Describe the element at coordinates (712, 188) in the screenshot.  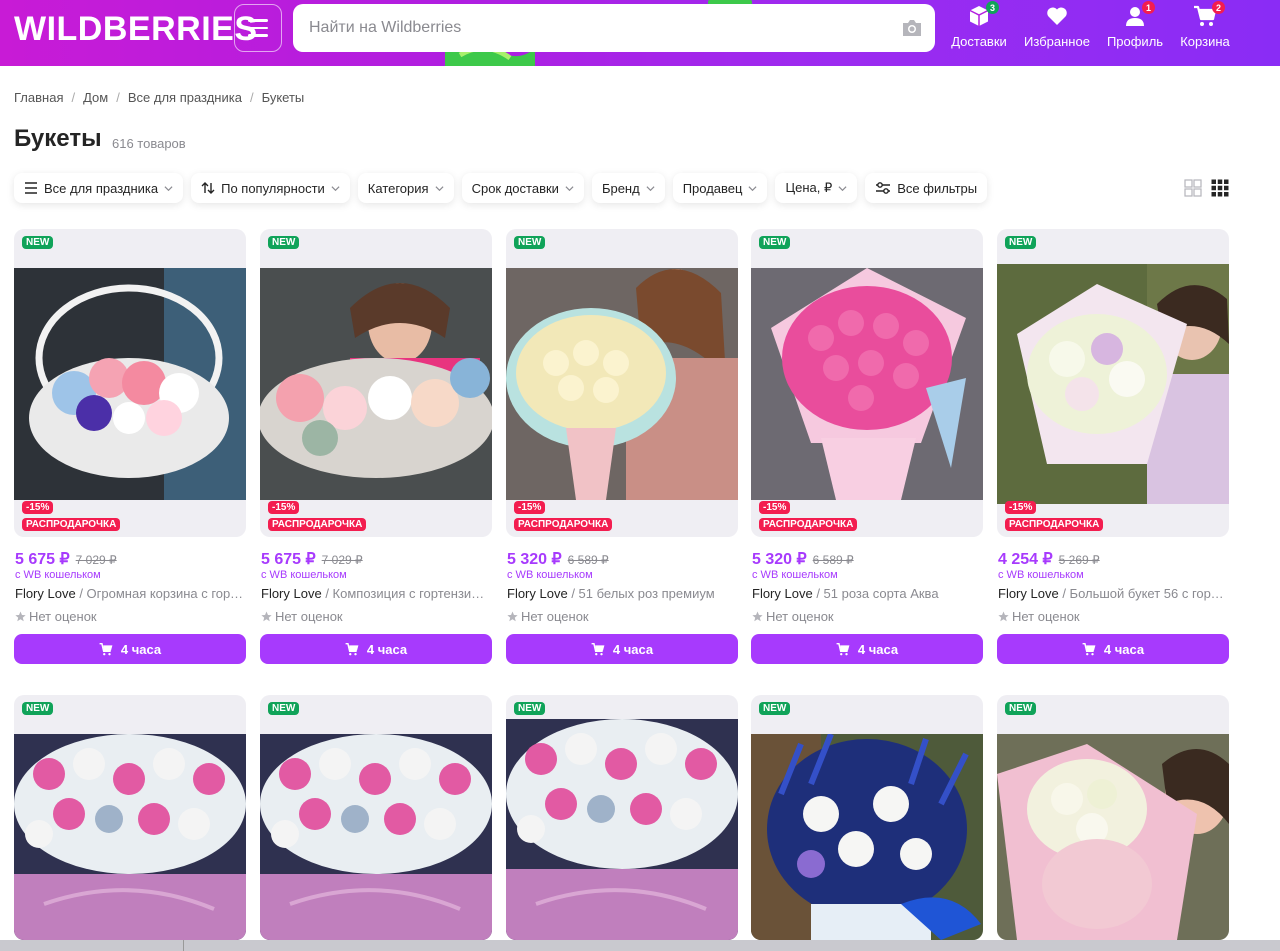
I see `filter-label: Продавец` at that location.